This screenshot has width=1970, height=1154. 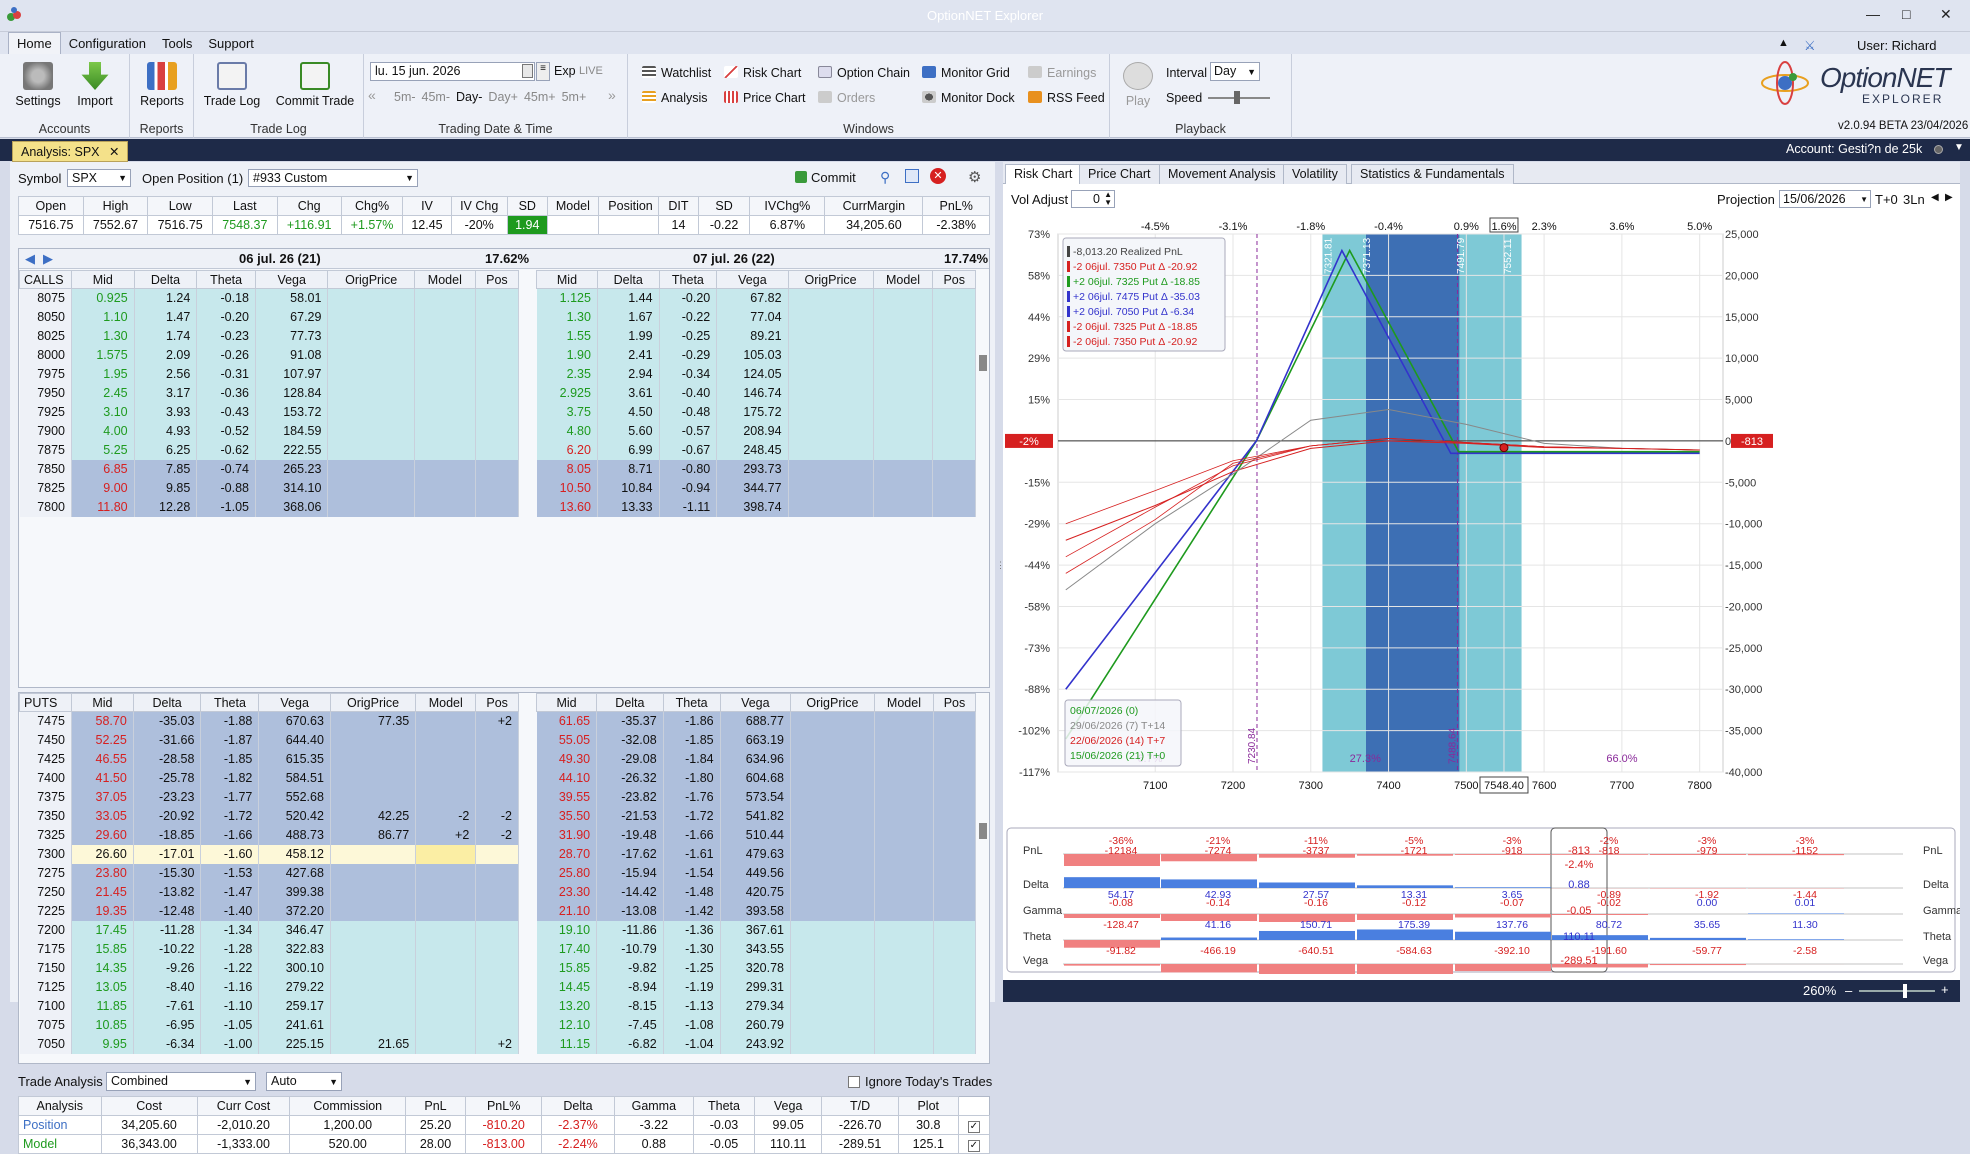 I want to click on minimize-icon: —, so click(x=1873, y=14).